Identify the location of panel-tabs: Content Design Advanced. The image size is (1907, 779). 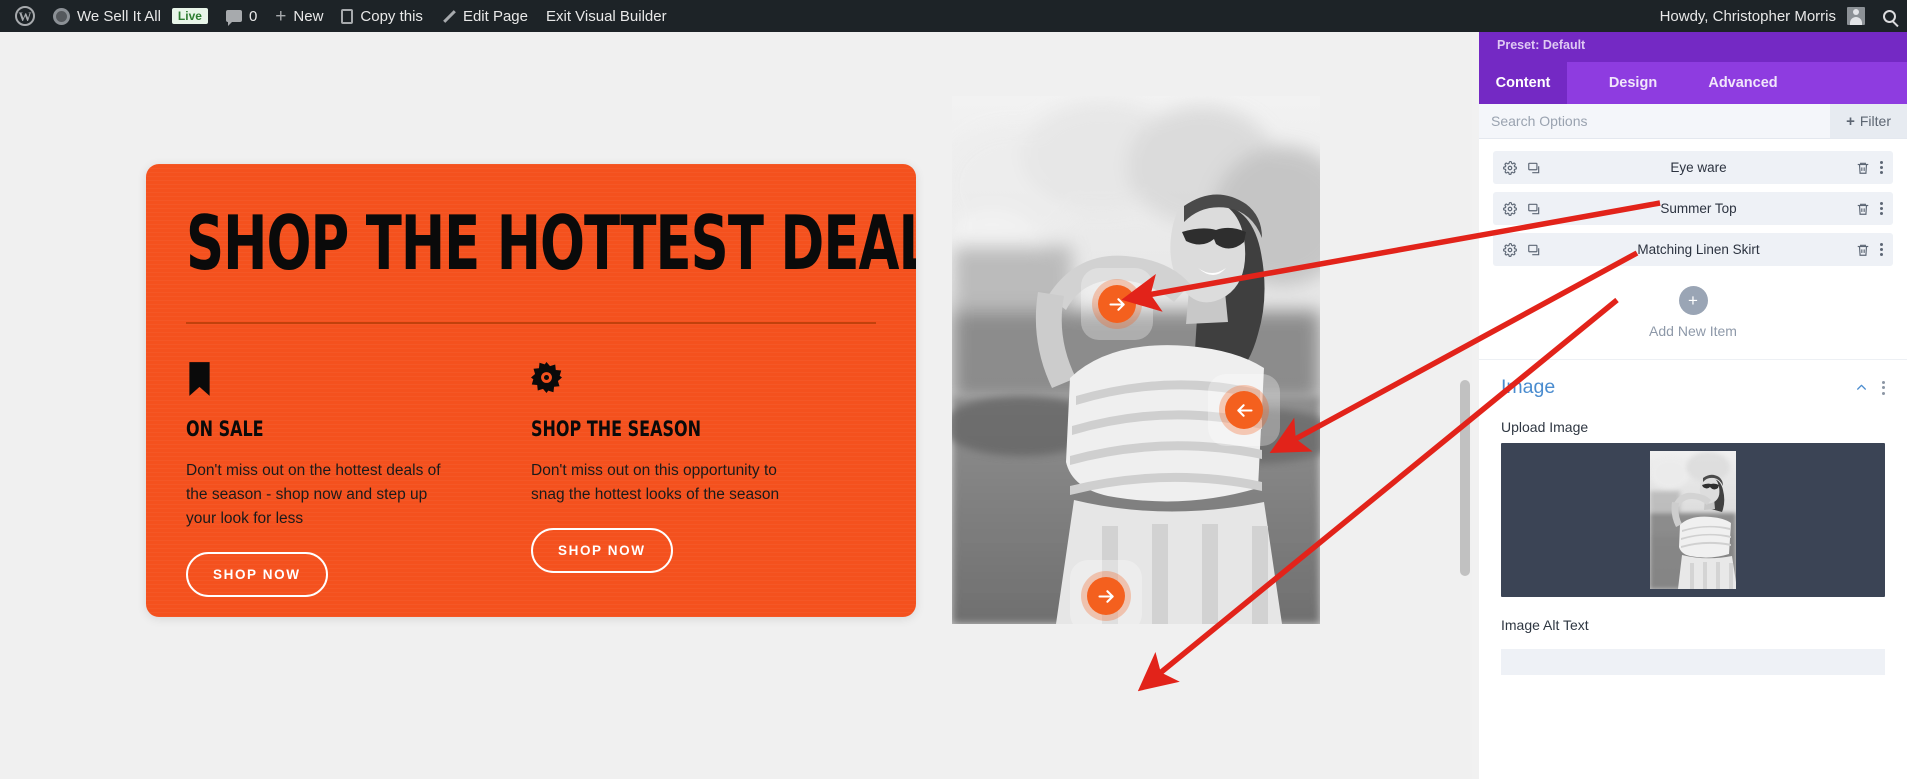
(1693, 83).